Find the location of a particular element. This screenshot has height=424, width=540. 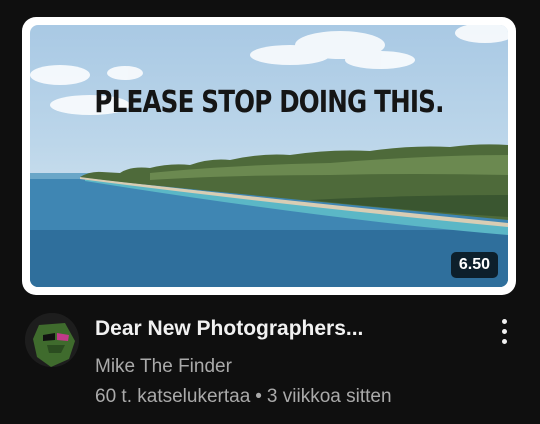

video-metadata: 60 t. katselukertaa • 3 viikkoa sitten is located at coordinates (243, 397).